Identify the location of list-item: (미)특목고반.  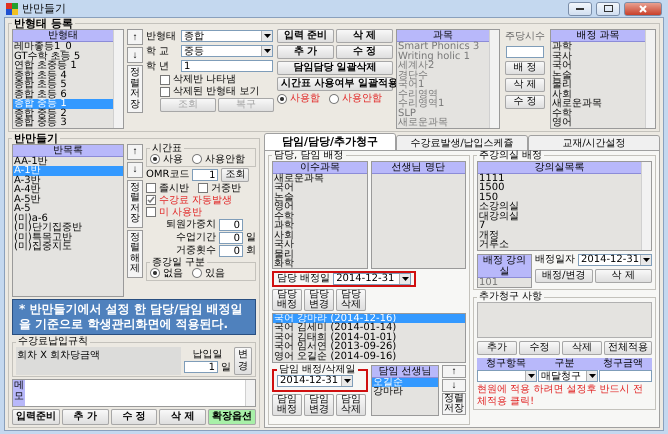
(68, 237).